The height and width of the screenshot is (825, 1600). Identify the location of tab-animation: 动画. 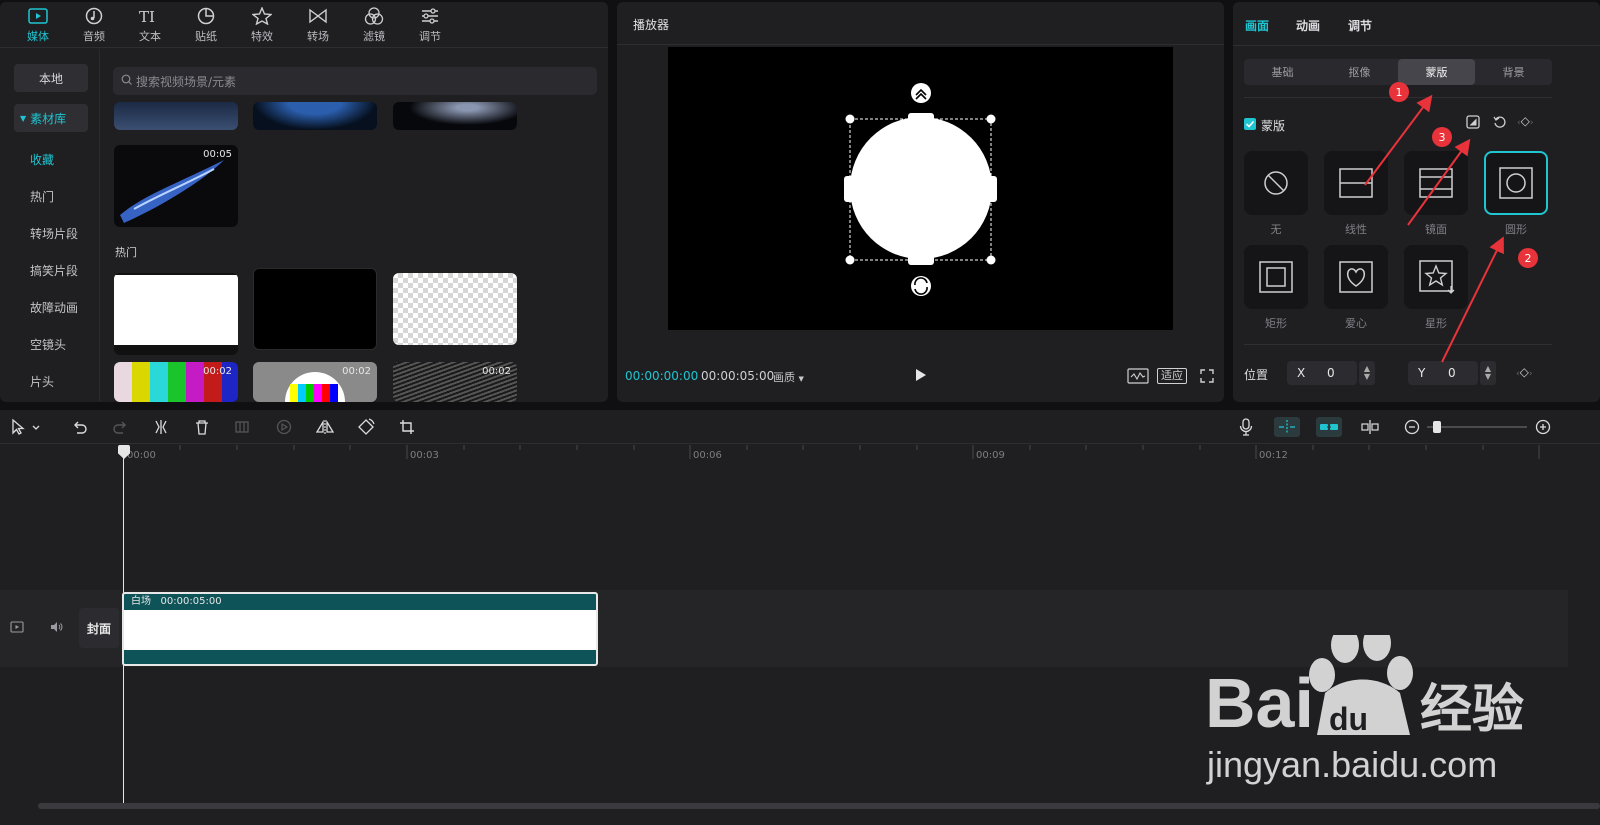
(1308, 25).